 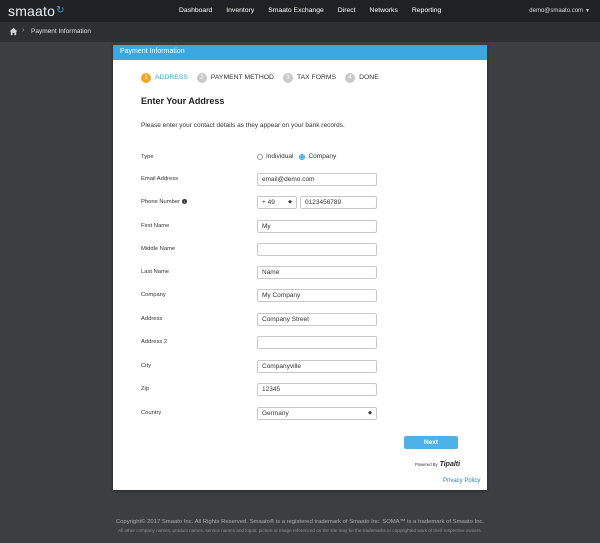 What do you see at coordinates (155, 226) in the screenshot?
I see `first-name-label: First Name` at bounding box center [155, 226].